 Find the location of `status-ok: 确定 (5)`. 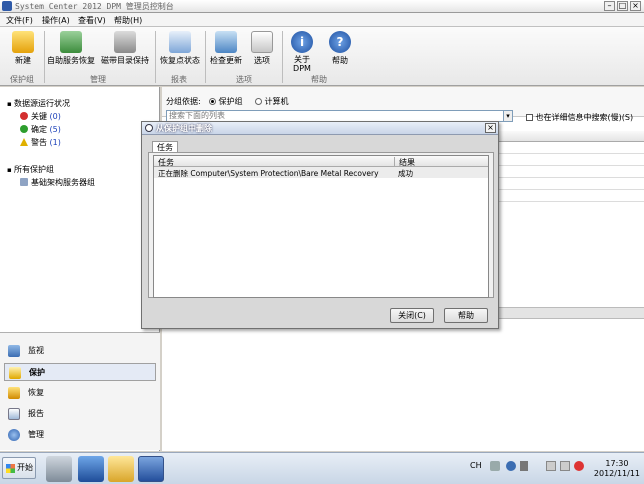

status-ok: 确定 (5) is located at coordinates (40, 129).